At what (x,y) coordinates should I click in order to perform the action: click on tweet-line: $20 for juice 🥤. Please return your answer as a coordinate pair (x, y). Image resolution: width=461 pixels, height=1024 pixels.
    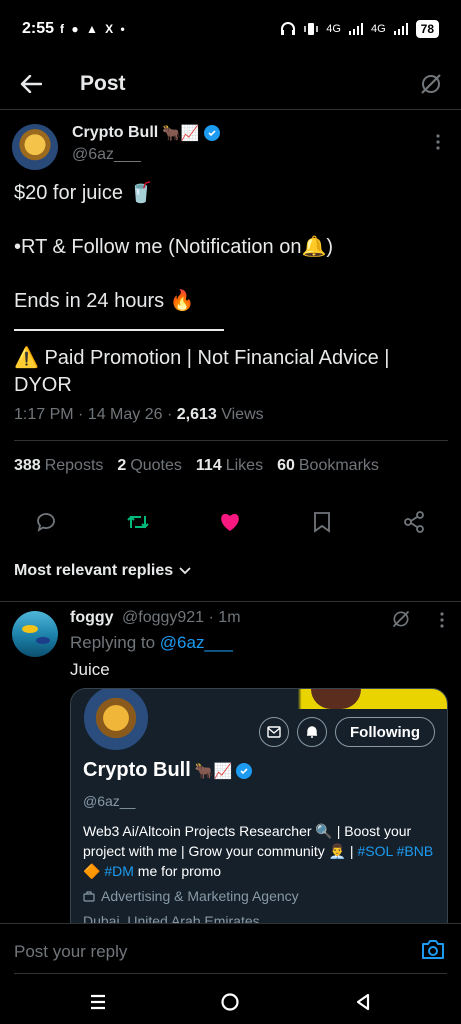
    Looking at the image, I should click on (84, 193).